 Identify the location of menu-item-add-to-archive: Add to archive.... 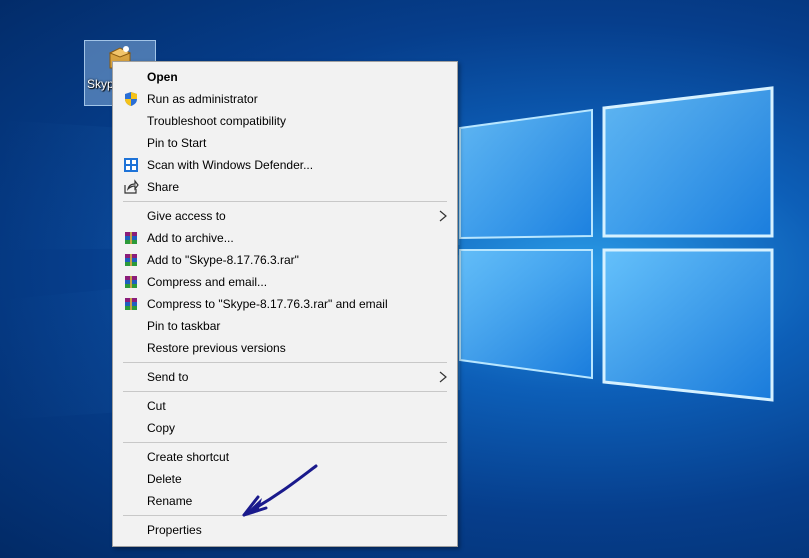
(285, 238).